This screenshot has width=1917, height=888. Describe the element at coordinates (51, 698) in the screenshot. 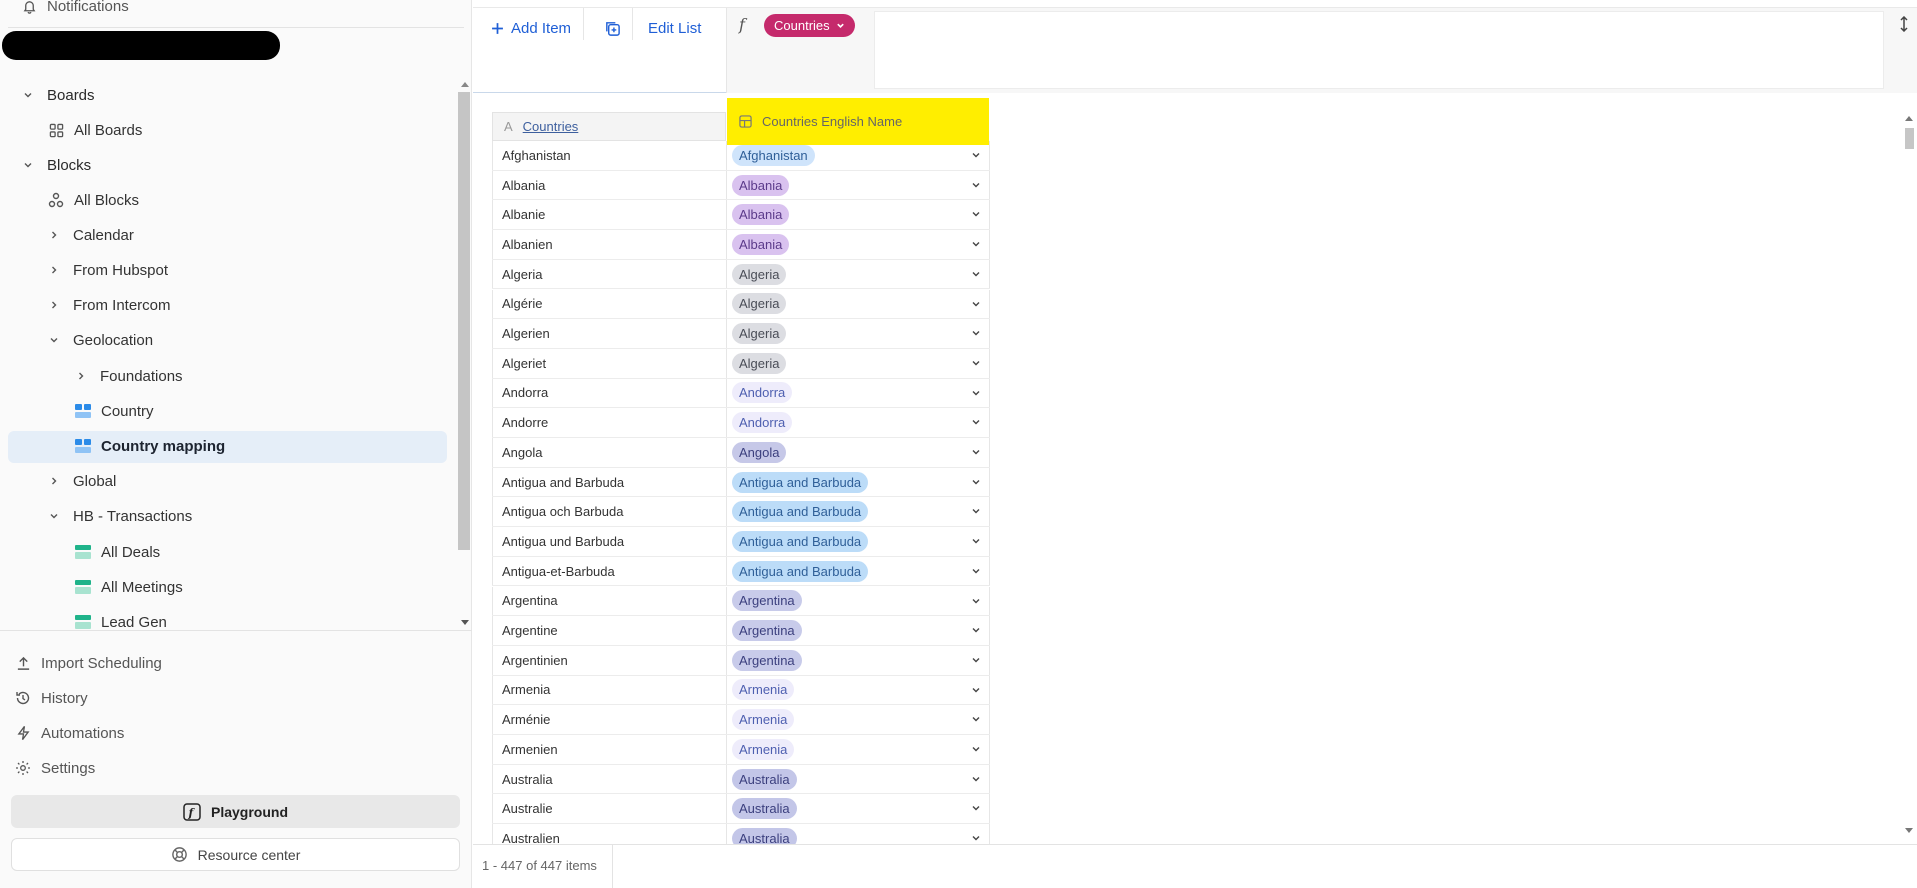

I see `nav-history: History` at that location.